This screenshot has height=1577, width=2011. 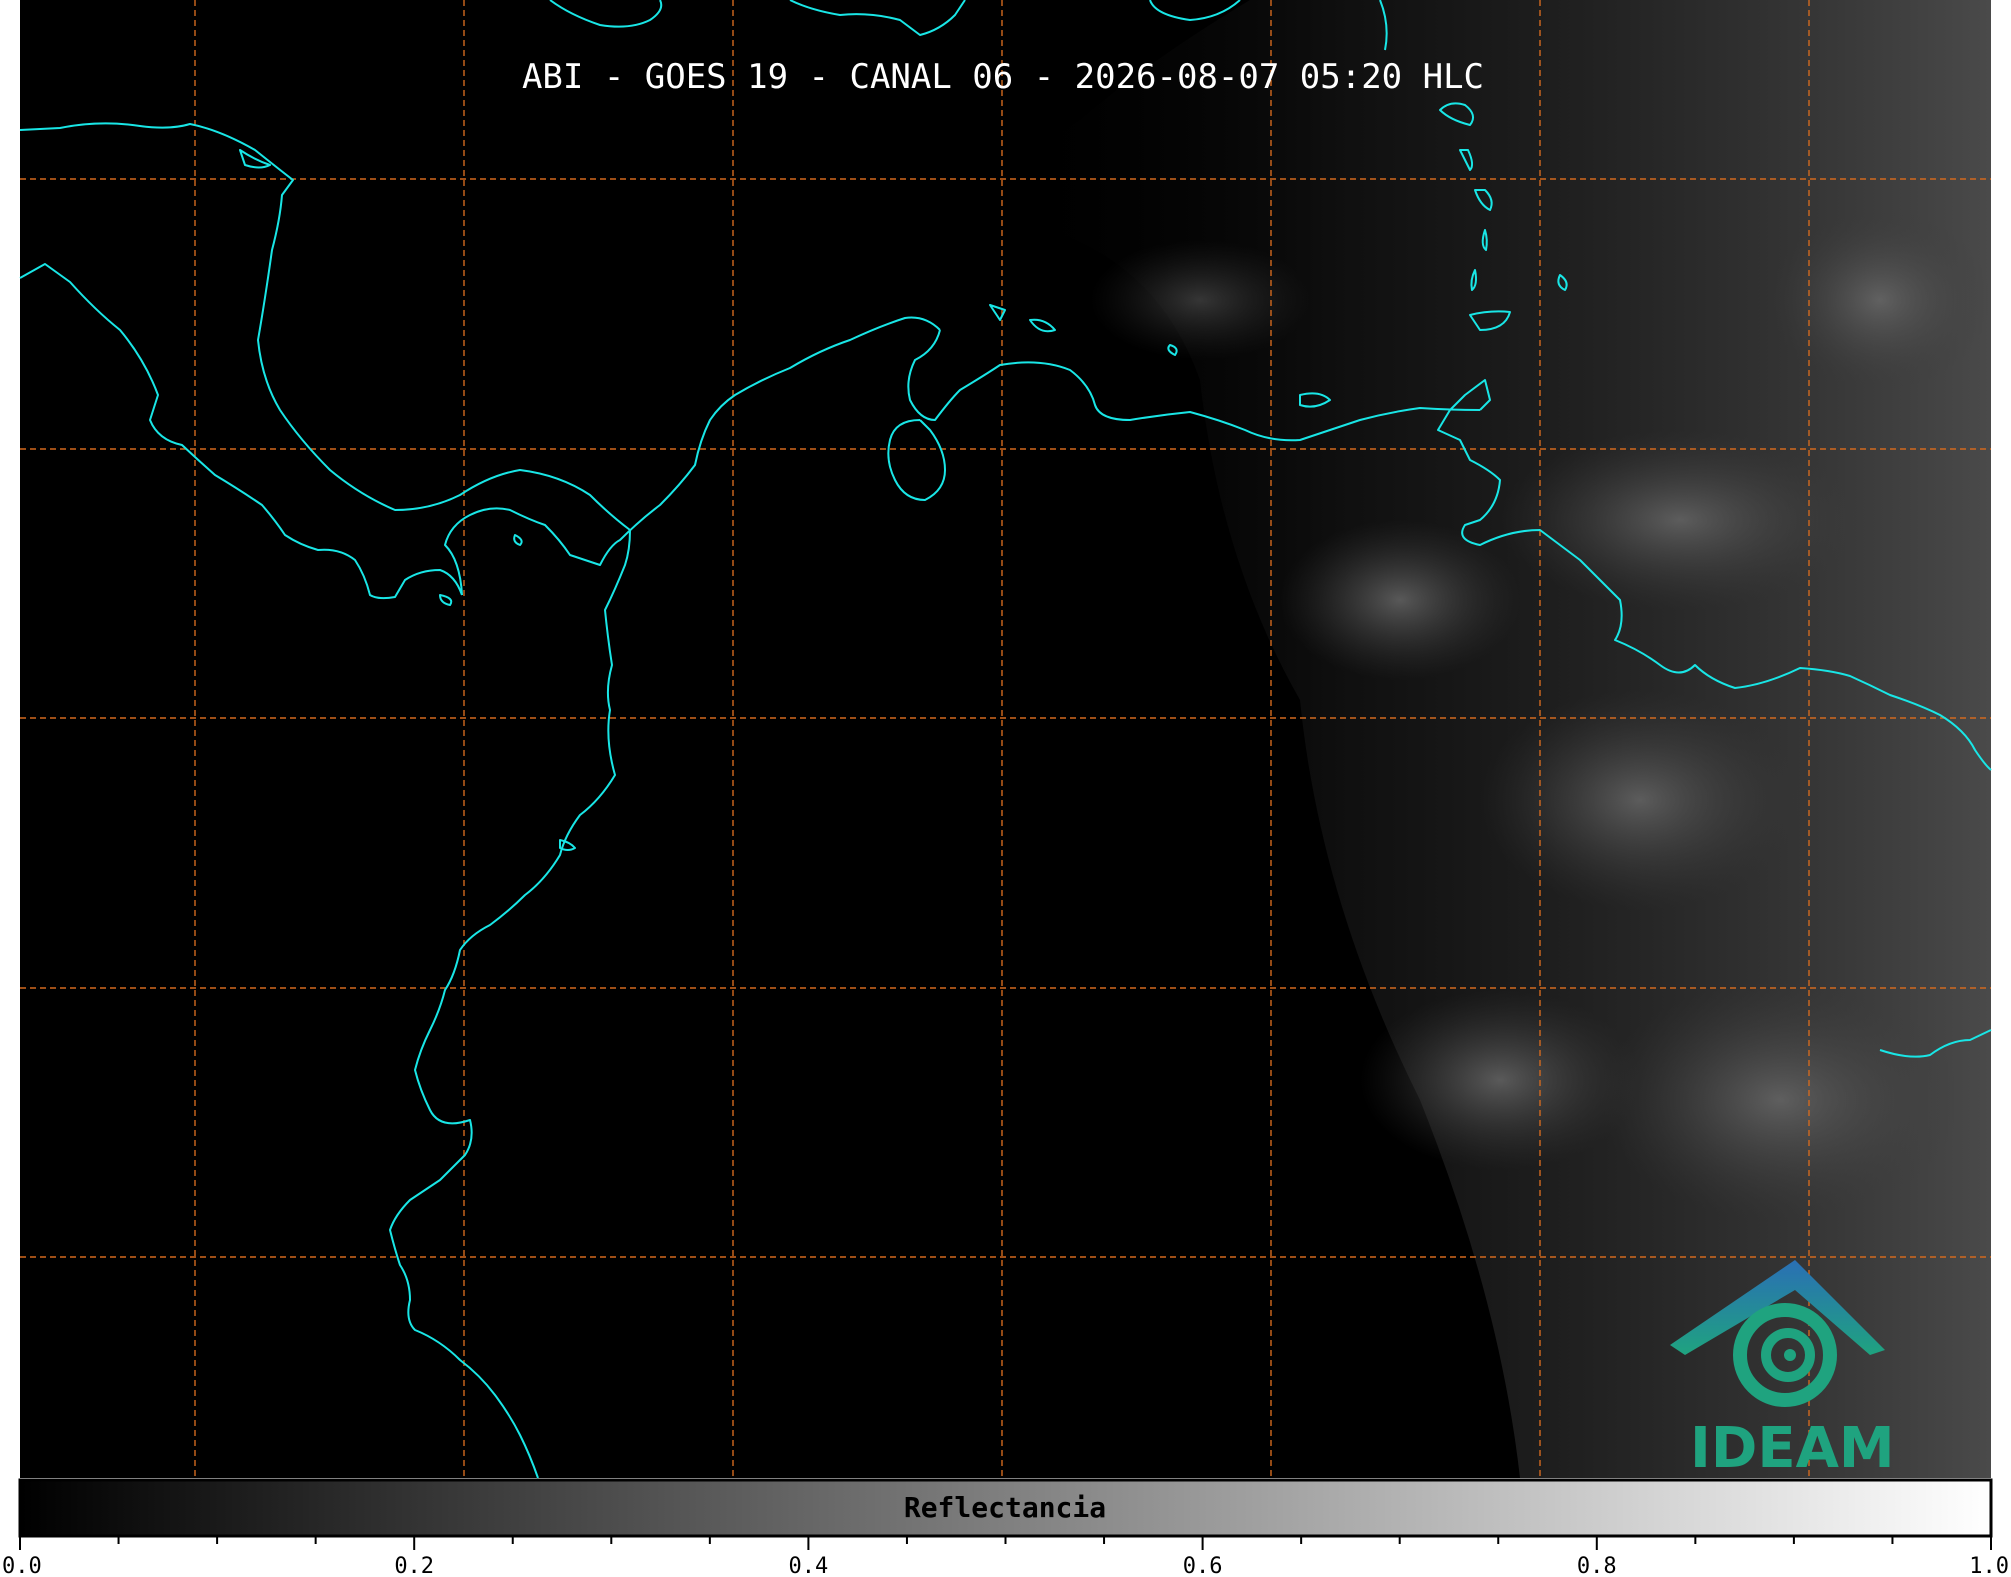 I want to click on colorbar-tick-label: 0.6, so click(x=1203, y=1565).